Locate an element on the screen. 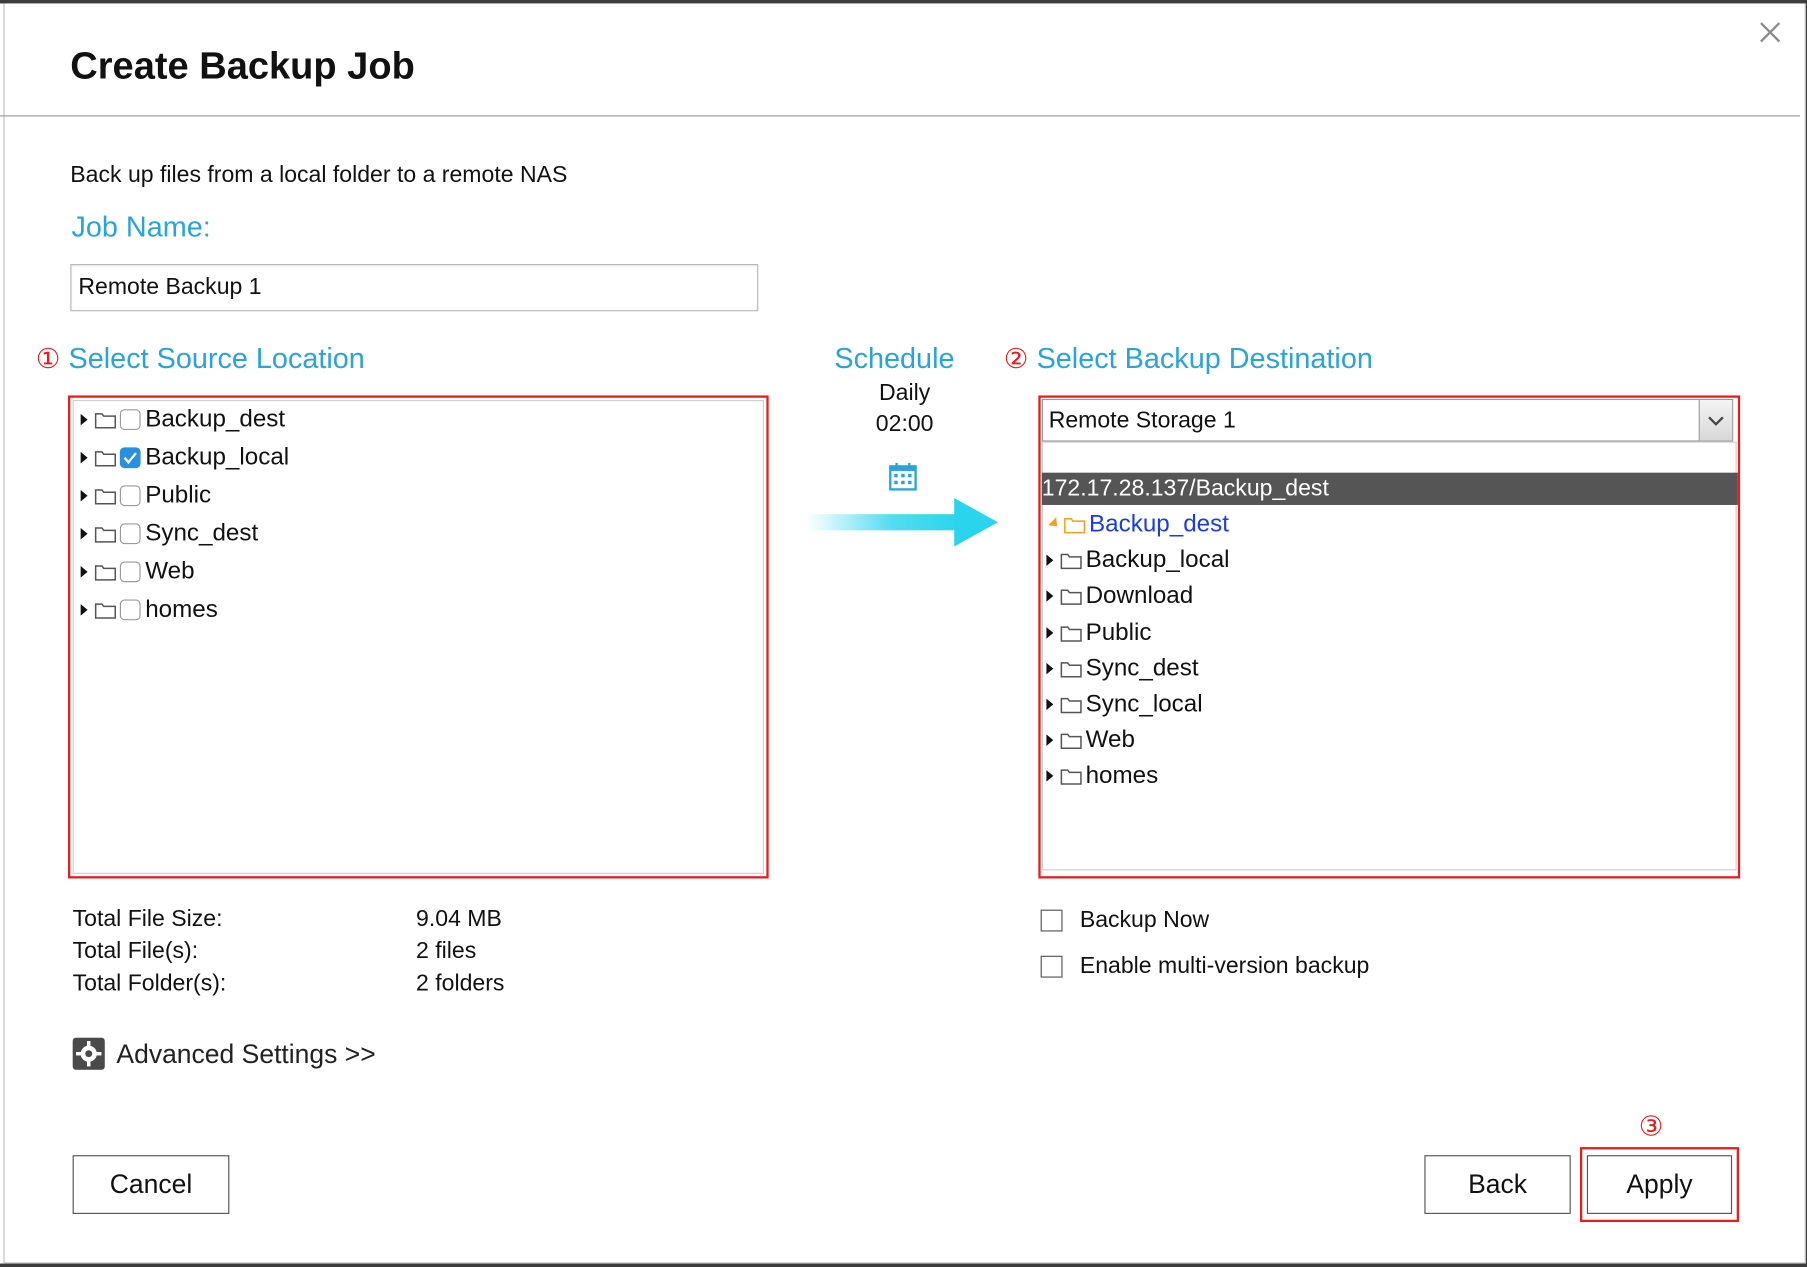  step-1-marker: ① is located at coordinates (48, 359).